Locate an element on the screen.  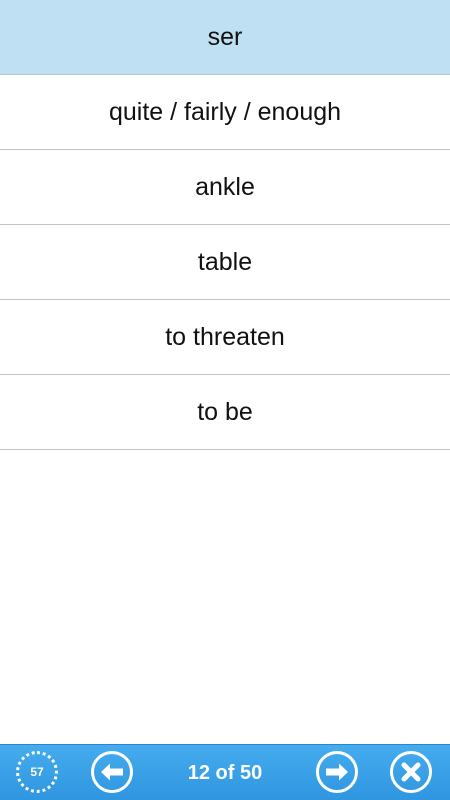
question-word: ser is located at coordinates (225, 37).